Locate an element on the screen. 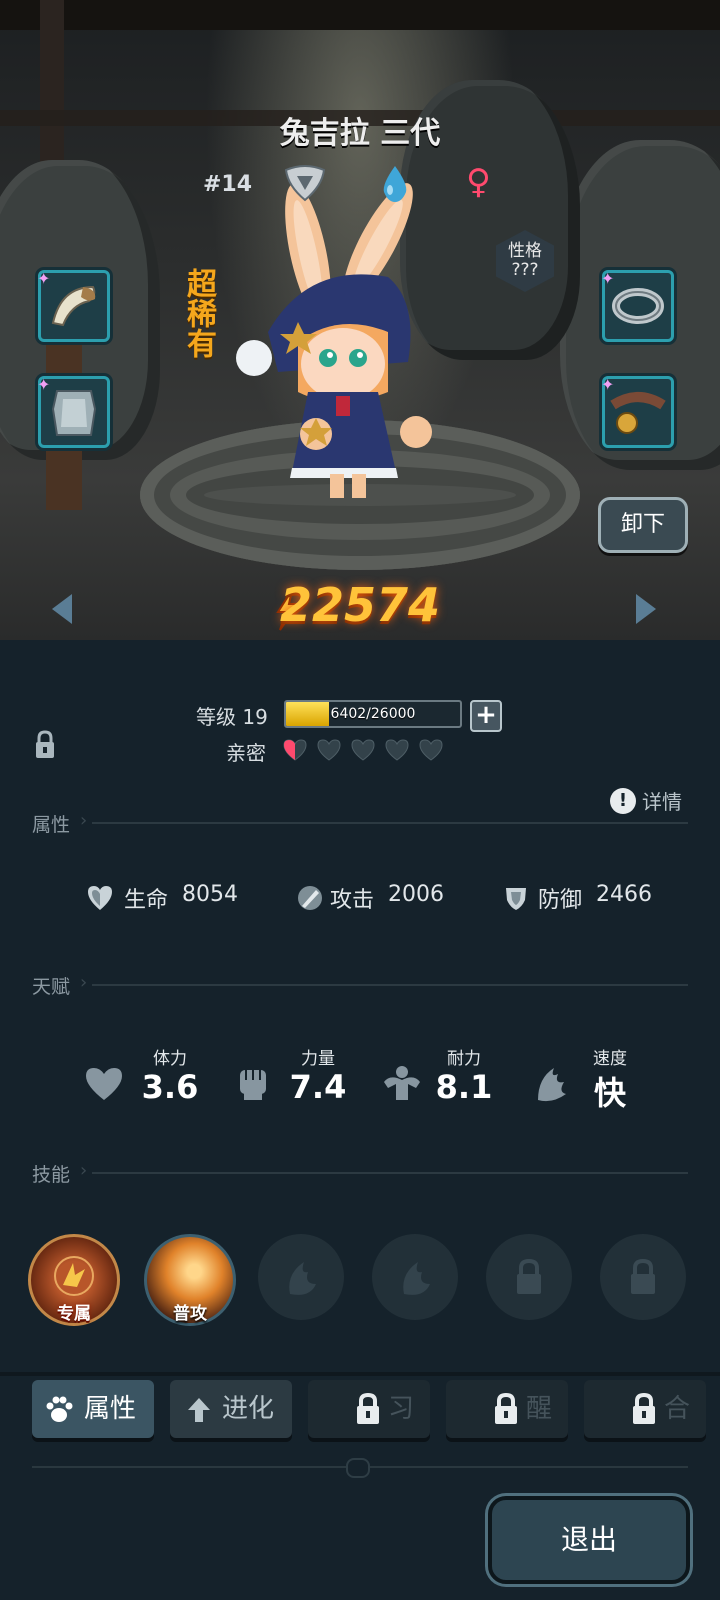 This screenshot has width=720, height=1600. stats-row: 生命 8054 攻击 2006 防御 2466 is located at coordinates (360, 900).